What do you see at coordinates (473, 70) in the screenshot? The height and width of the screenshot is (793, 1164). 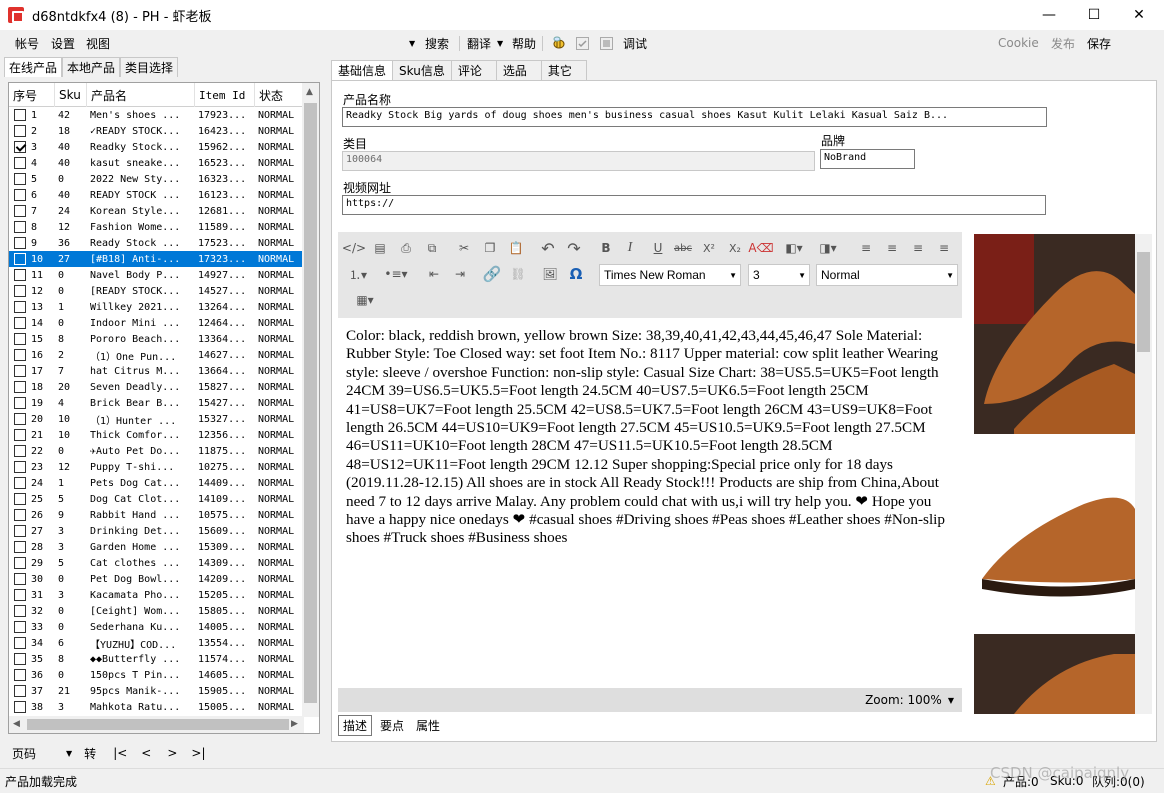 I see `tab-reviews: 评论` at bounding box center [473, 70].